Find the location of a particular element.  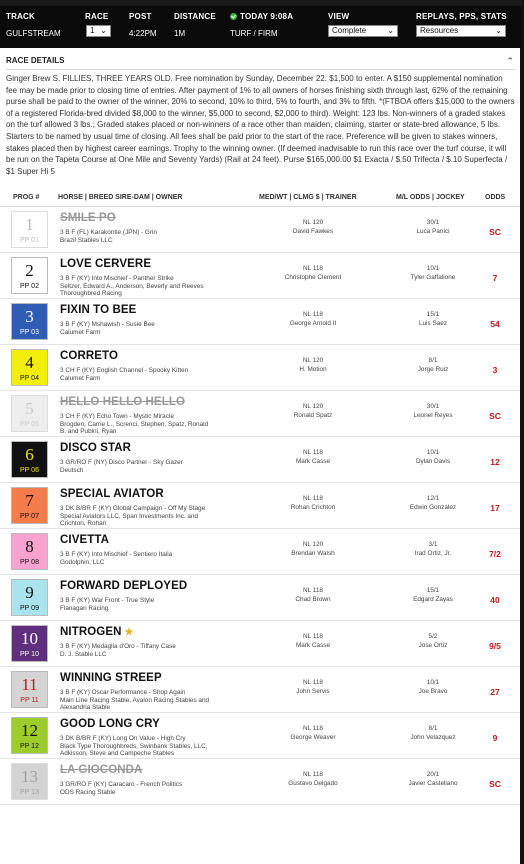

col-odds: ODDS is located at coordinates (495, 198).